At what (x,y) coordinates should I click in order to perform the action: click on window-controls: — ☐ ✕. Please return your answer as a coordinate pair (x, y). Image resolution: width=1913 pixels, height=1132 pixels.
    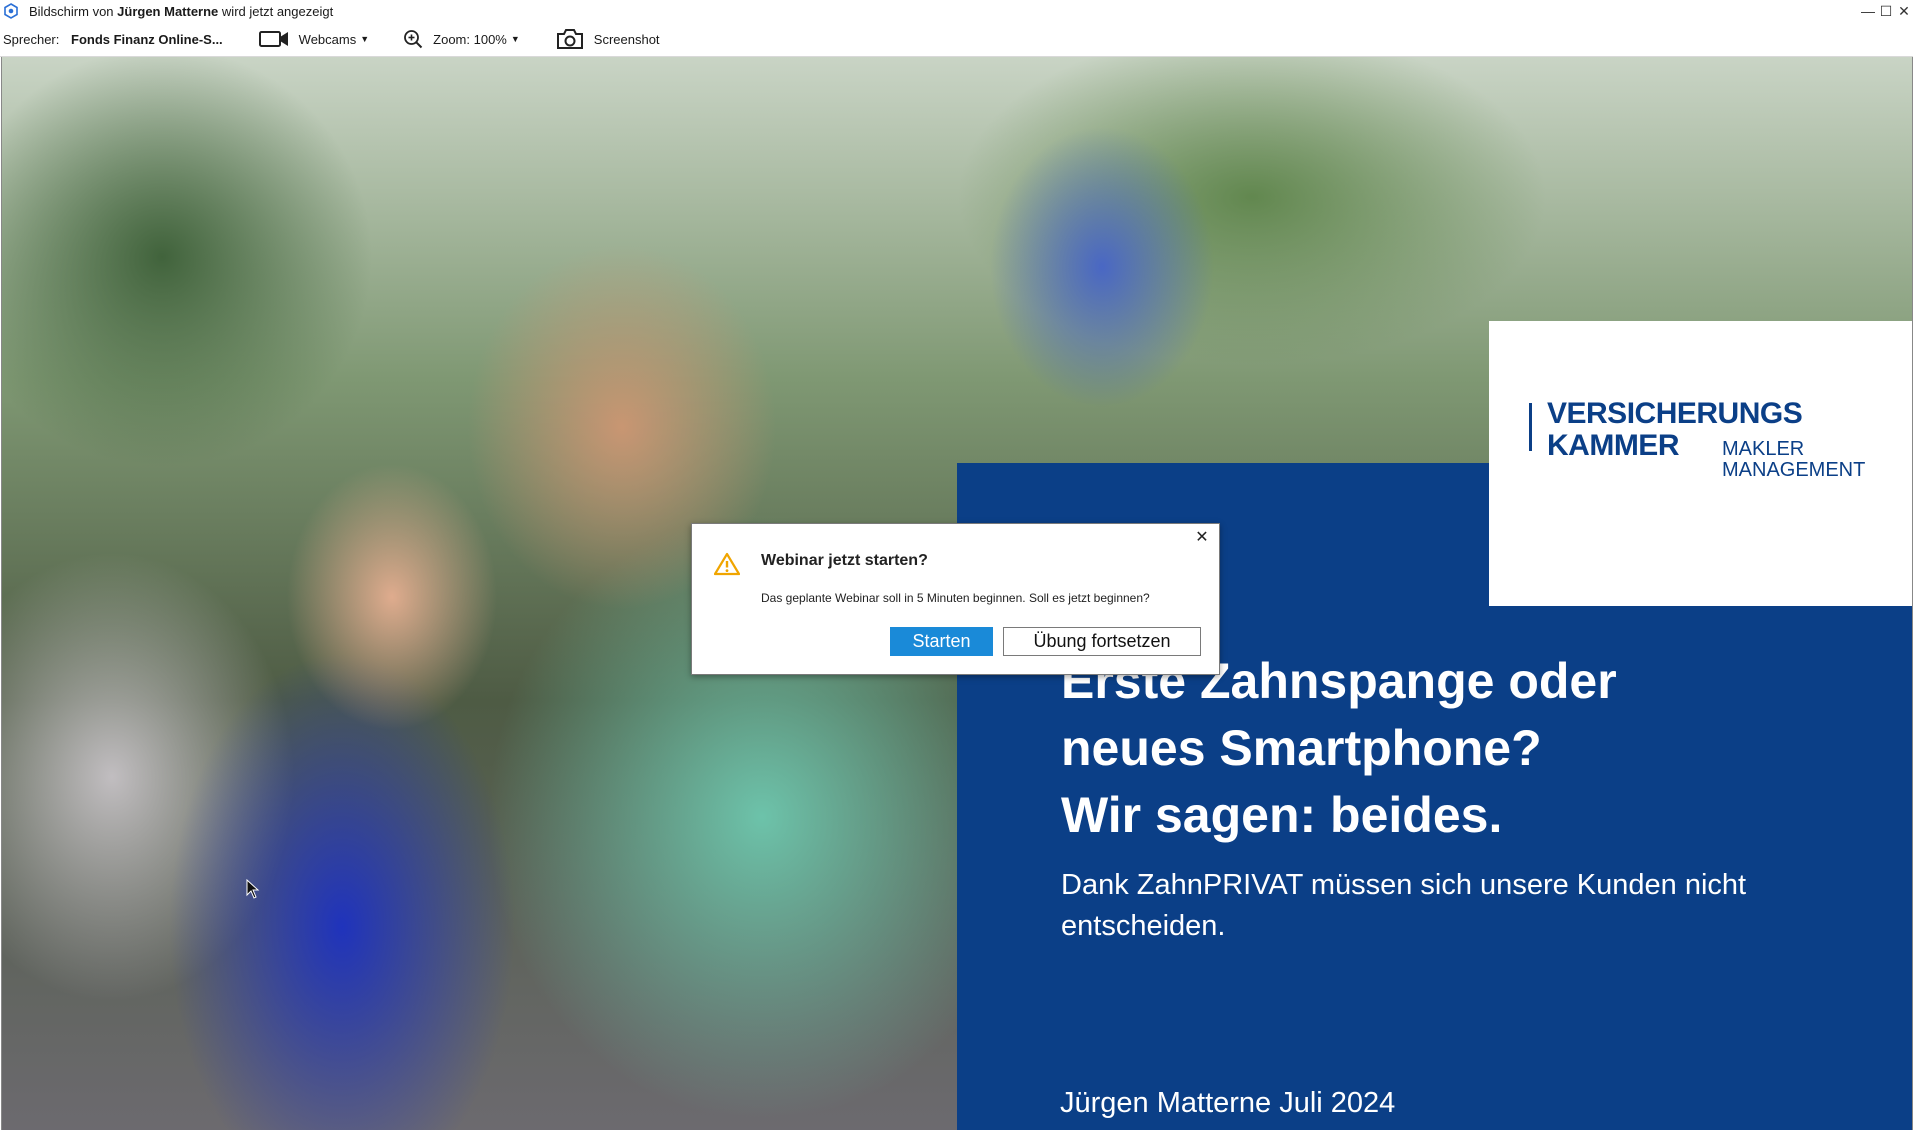
    Looking at the image, I should click on (1886, 11).